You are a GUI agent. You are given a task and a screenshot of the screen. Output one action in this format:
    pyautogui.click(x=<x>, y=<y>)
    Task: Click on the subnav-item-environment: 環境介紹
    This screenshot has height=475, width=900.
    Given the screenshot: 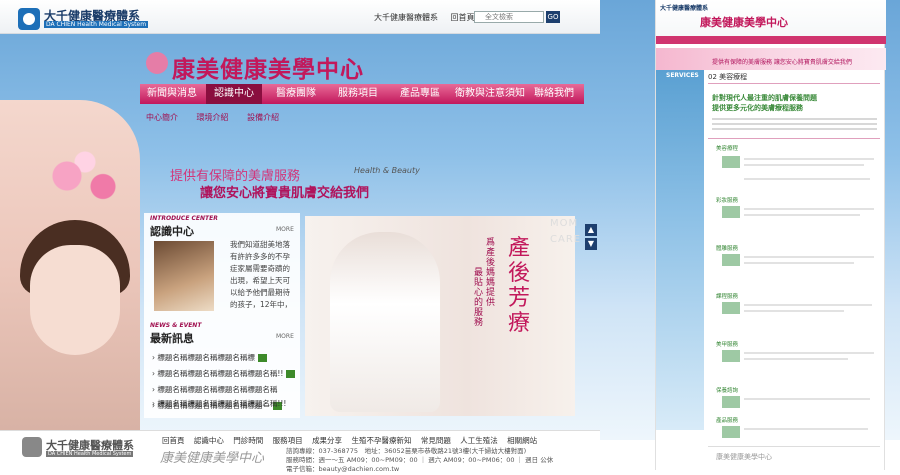 What is the action you would take?
    pyautogui.click(x=213, y=117)
    